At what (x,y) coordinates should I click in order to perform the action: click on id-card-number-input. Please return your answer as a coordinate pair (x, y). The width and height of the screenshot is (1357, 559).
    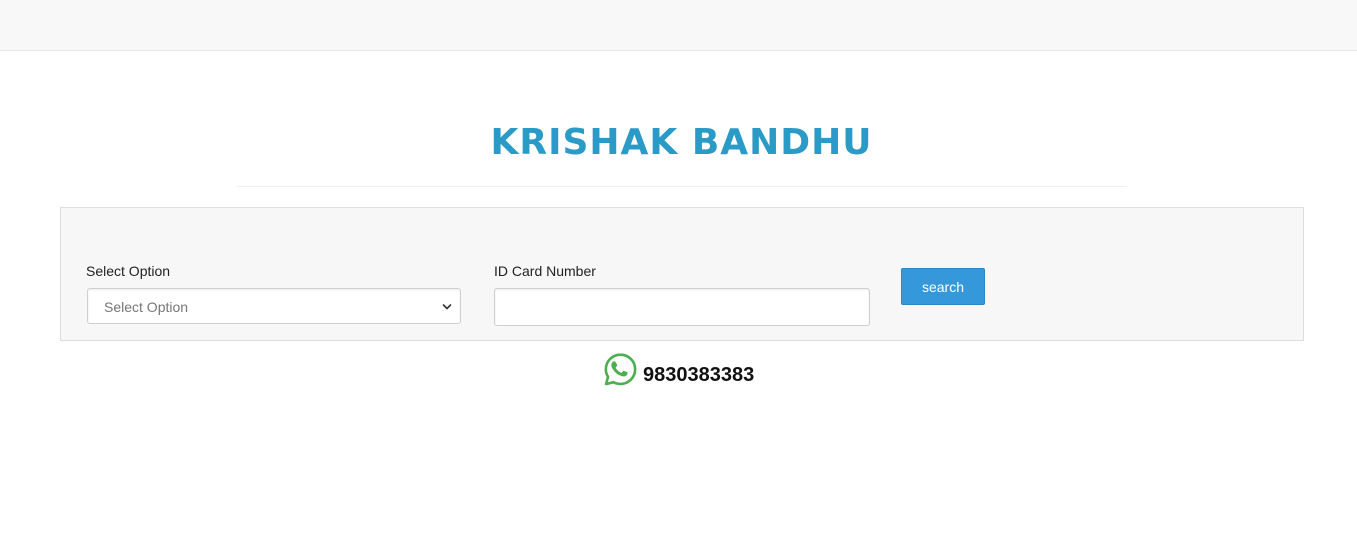
    Looking at the image, I should click on (682, 307).